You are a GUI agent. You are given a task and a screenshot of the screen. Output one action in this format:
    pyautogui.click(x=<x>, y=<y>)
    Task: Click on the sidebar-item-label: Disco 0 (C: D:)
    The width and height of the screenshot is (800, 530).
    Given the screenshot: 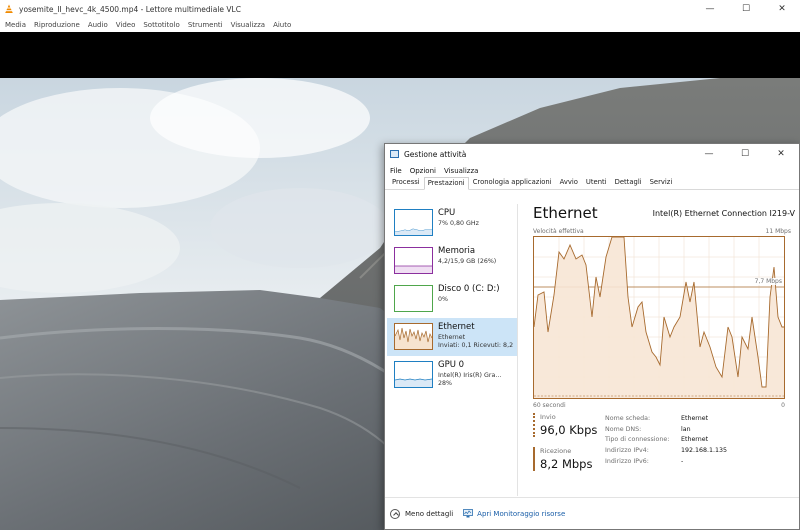 What is the action you would take?
    pyautogui.click(x=469, y=289)
    